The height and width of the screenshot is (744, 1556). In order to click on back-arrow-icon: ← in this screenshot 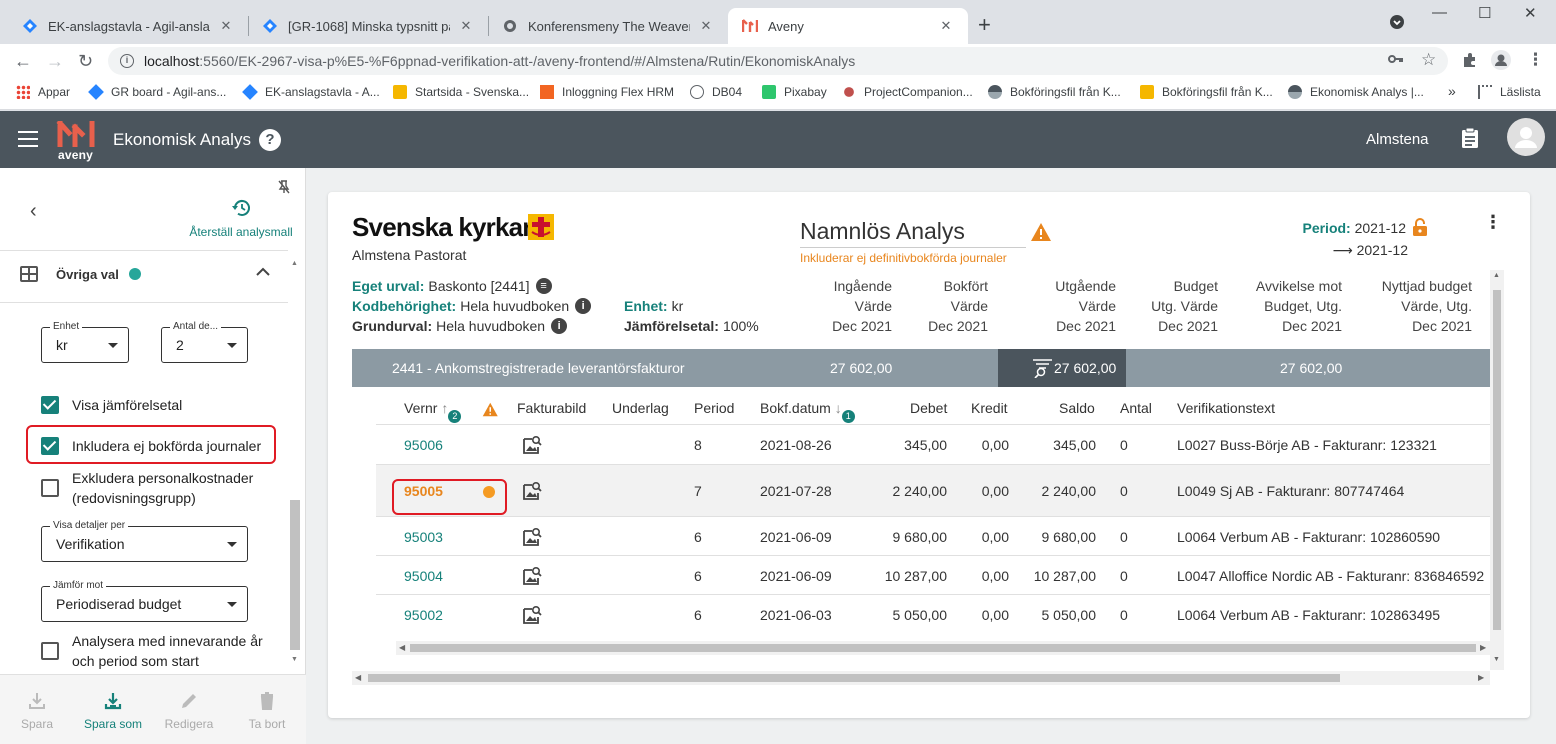, I will do `click(23, 61)`.